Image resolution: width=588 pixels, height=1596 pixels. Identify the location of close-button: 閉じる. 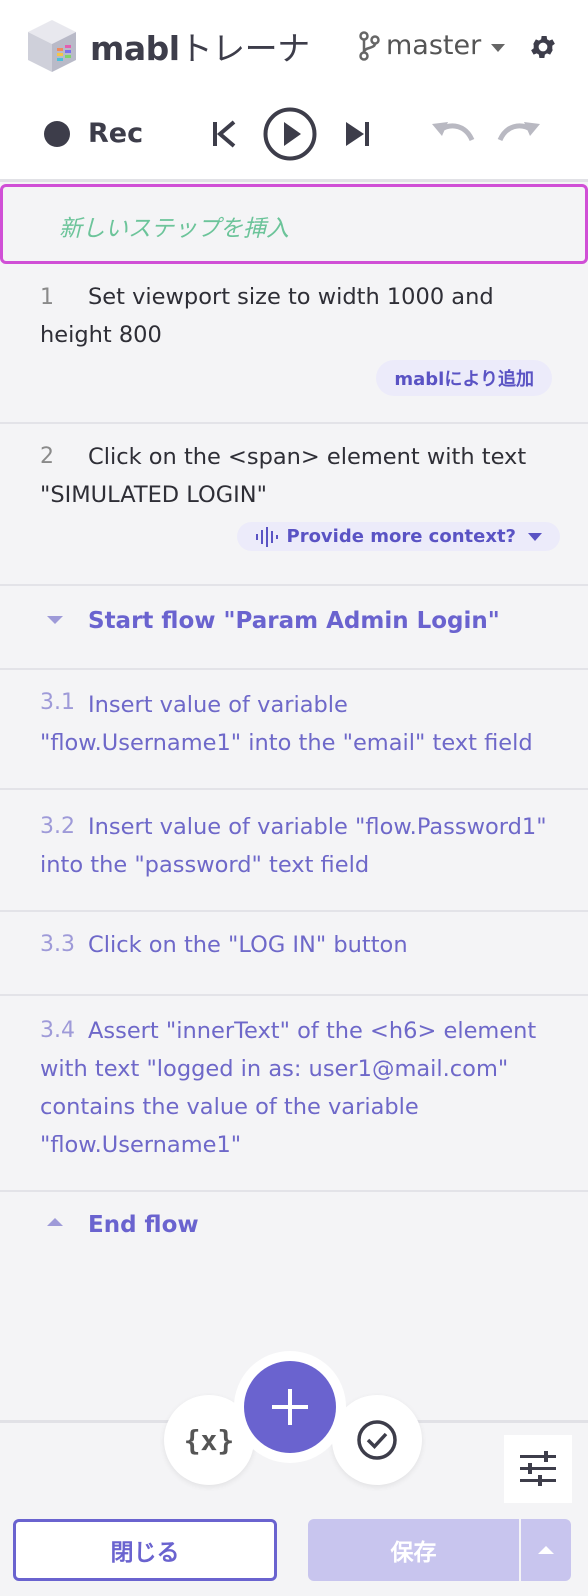
(145, 1550).